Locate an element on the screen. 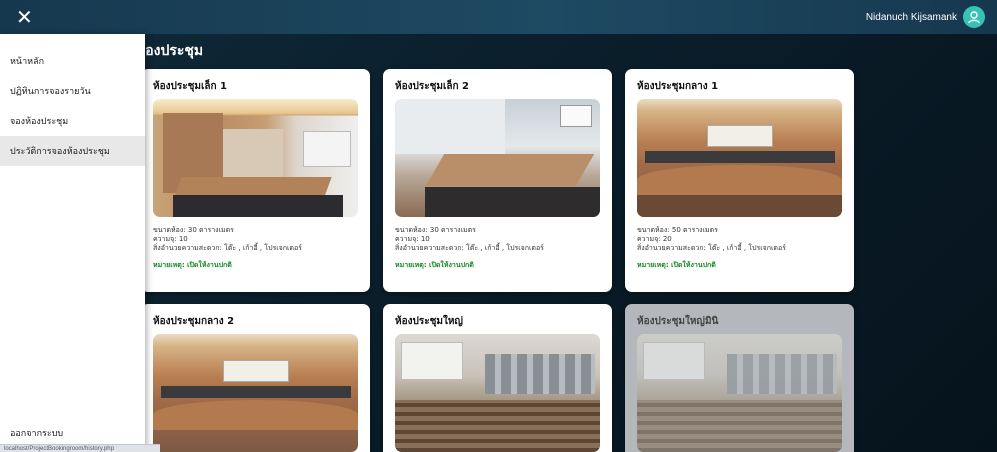  room-capacity: ความจุ: 20 is located at coordinates (654, 239).